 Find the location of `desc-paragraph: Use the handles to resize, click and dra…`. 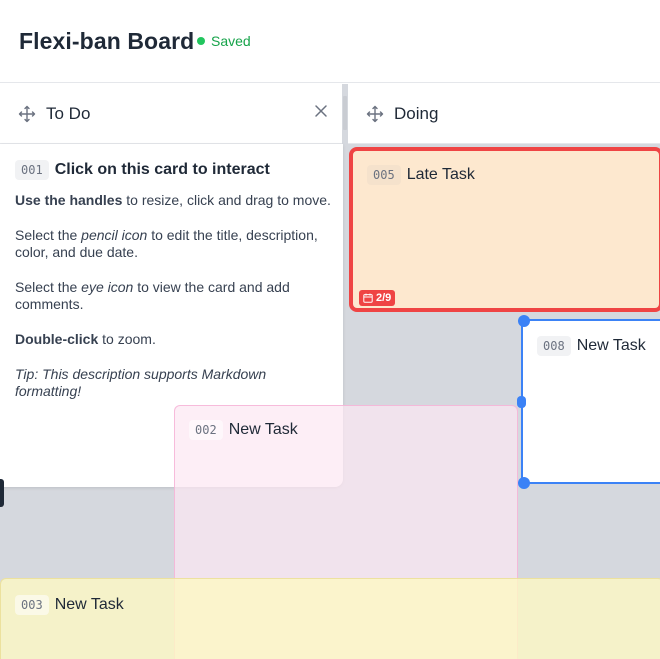

desc-paragraph: Use the handles to resize, click and dra… is located at coordinates (175, 200).